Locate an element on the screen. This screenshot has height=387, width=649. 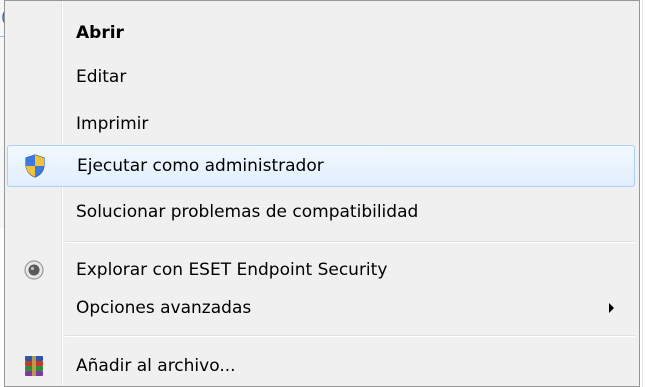
menu-item-label: Abrir is located at coordinates (100, 33).